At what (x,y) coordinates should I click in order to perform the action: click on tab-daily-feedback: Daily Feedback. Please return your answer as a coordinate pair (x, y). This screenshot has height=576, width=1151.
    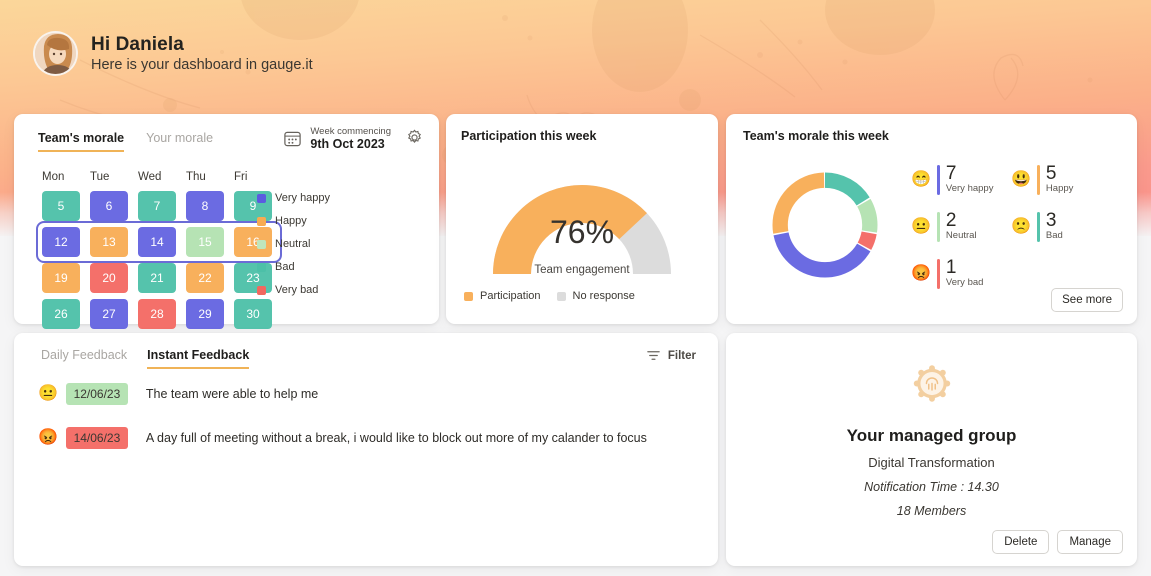
    Looking at the image, I should click on (84, 357).